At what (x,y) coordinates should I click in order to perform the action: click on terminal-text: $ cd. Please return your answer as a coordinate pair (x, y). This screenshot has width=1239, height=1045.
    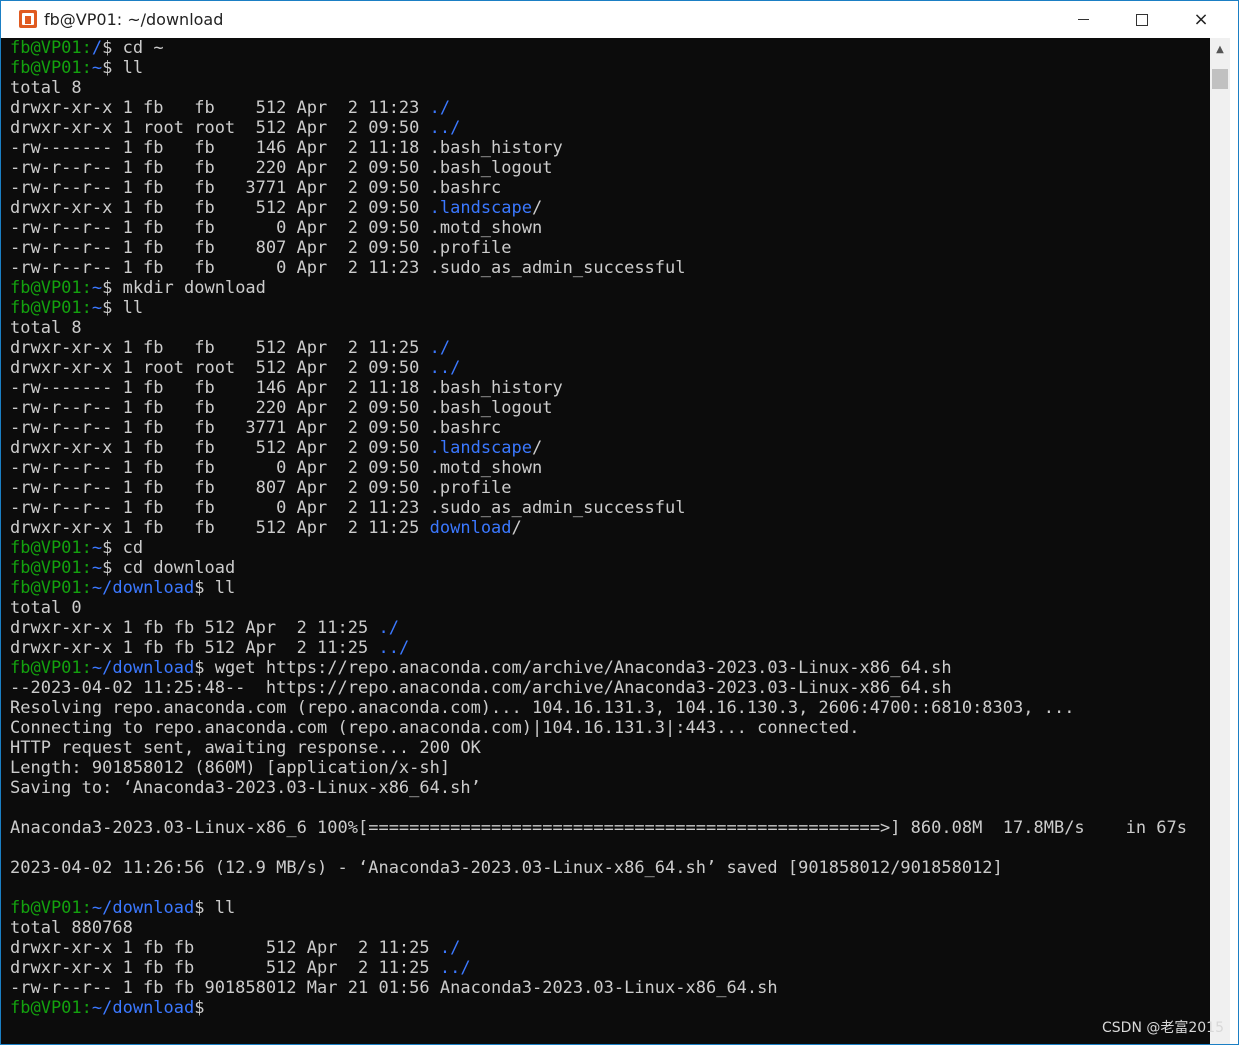
    Looking at the image, I should click on (123, 548).